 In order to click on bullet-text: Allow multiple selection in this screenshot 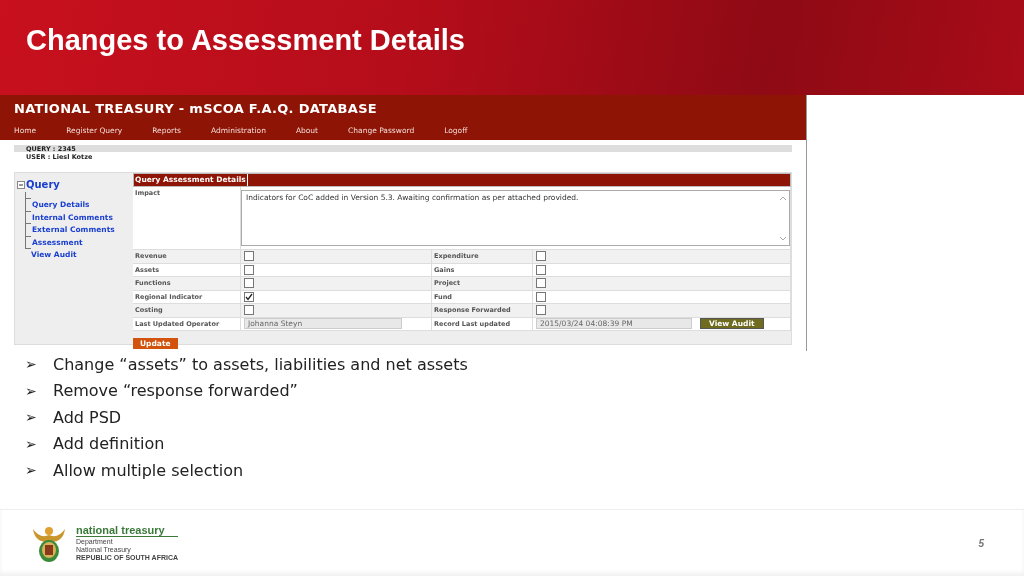, I will do `click(148, 470)`.